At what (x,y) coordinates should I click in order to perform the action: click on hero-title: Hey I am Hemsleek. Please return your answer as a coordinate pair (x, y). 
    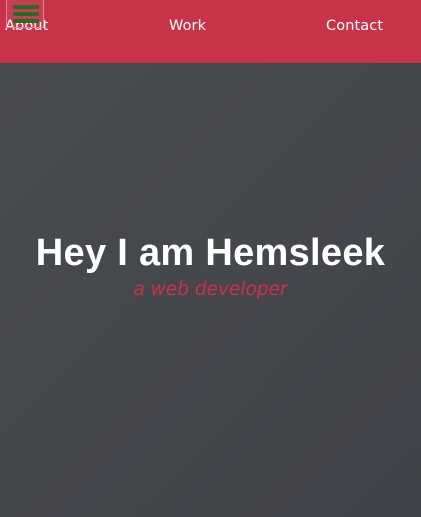
    Looking at the image, I should click on (210, 253).